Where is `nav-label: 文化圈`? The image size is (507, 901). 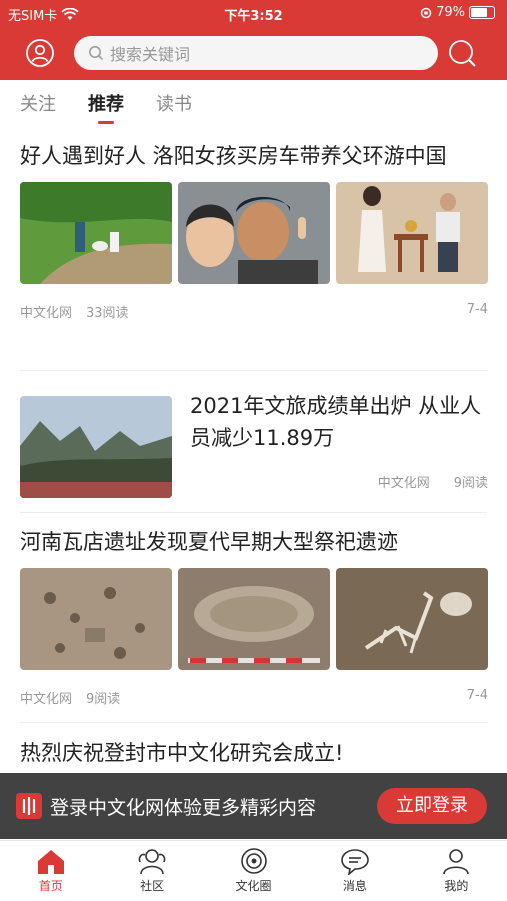
nav-label: 文化圈 is located at coordinates (253, 886).